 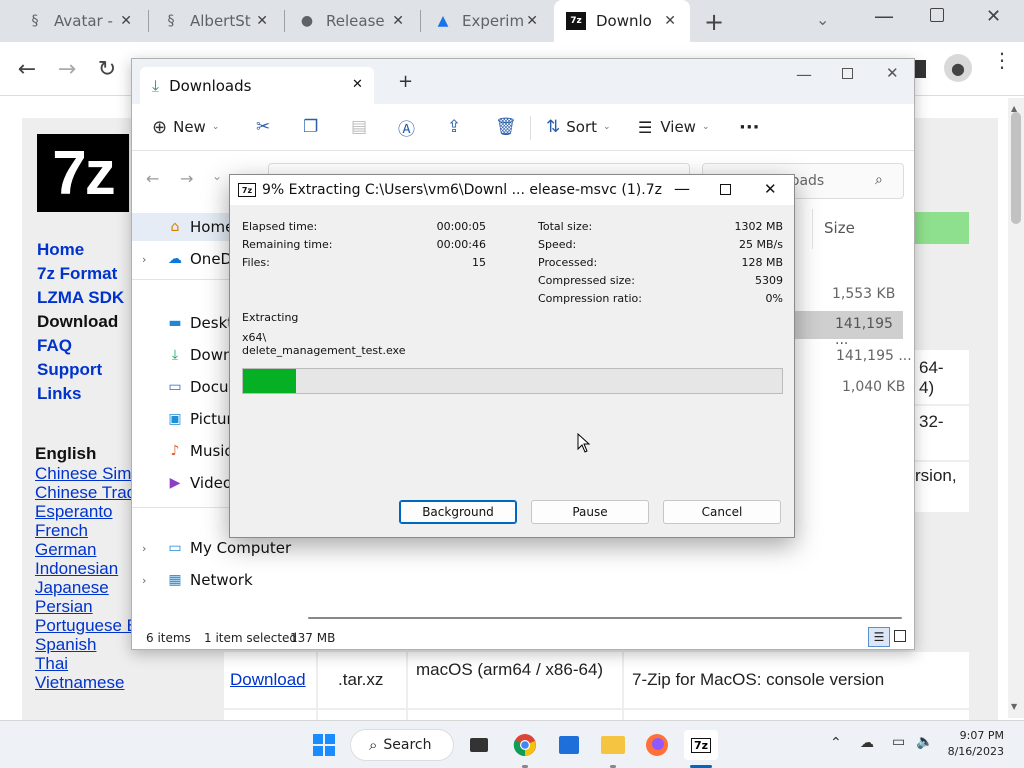 I want to click on nav-download: Download, so click(x=77, y=322).